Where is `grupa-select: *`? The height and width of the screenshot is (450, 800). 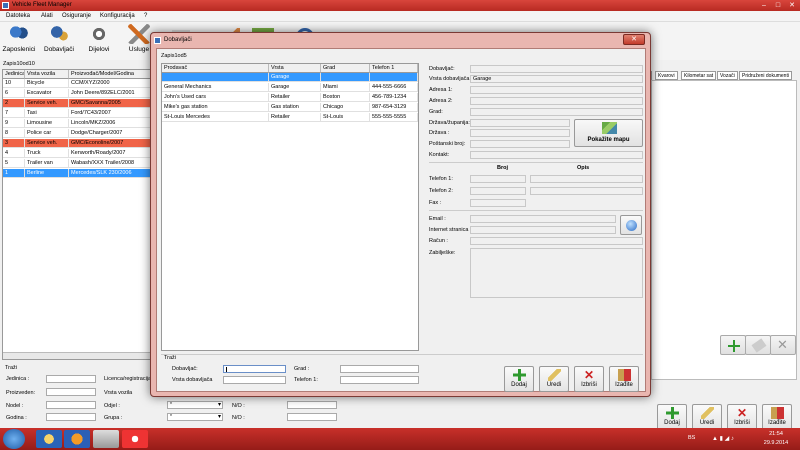
grupa-select: * is located at coordinates (195, 417).